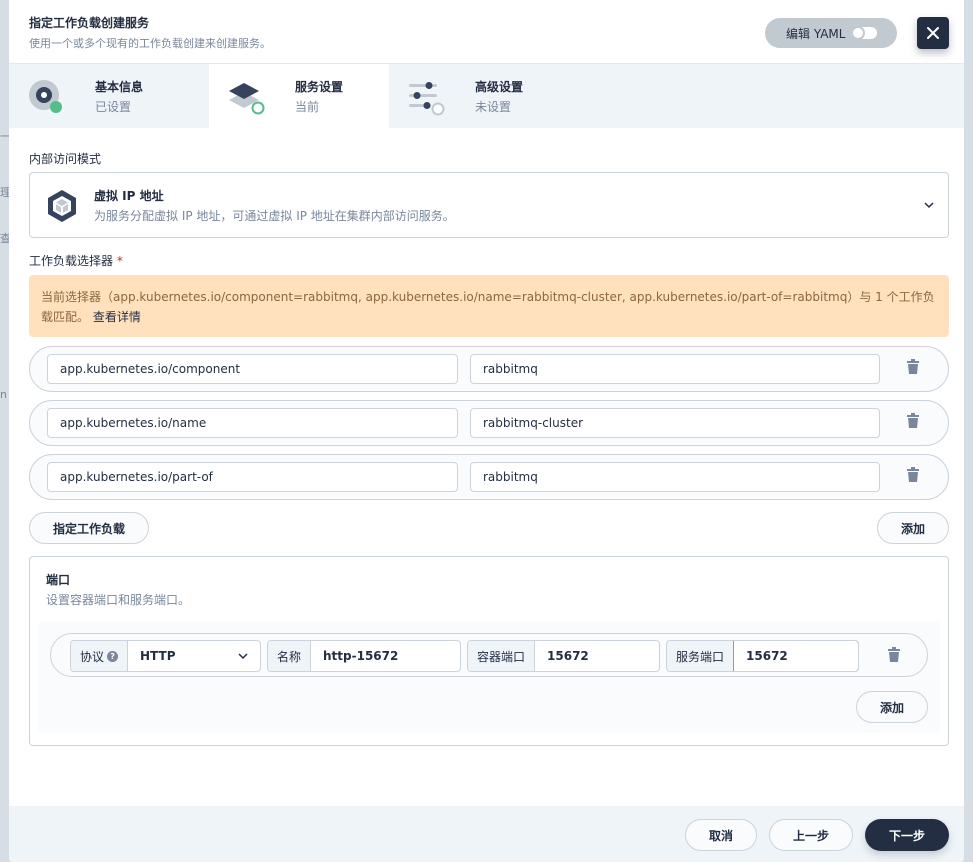 This screenshot has height=862, width=973. I want to click on access-mode-title: 虚拟 IP 地址, so click(129, 196).